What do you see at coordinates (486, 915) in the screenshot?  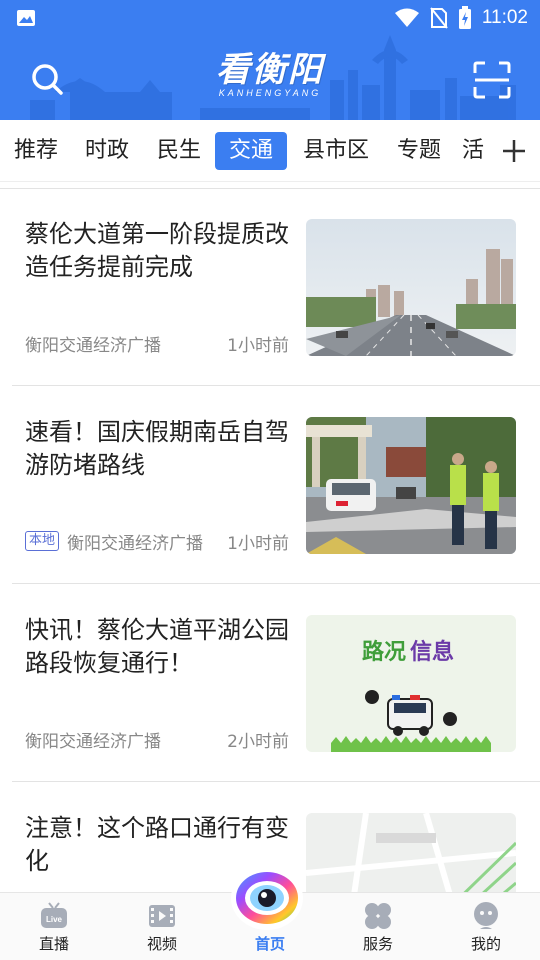 I see `profile-icon` at bounding box center [486, 915].